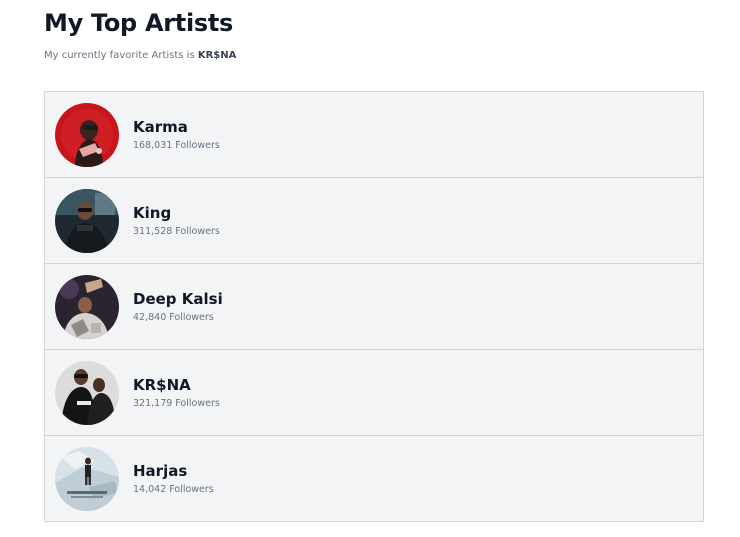 The width and height of the screenshot is (740, 537). Describe the element at coordinates (162, 385) in the screenshot. I see `artist-name: KR$NA` at that location.